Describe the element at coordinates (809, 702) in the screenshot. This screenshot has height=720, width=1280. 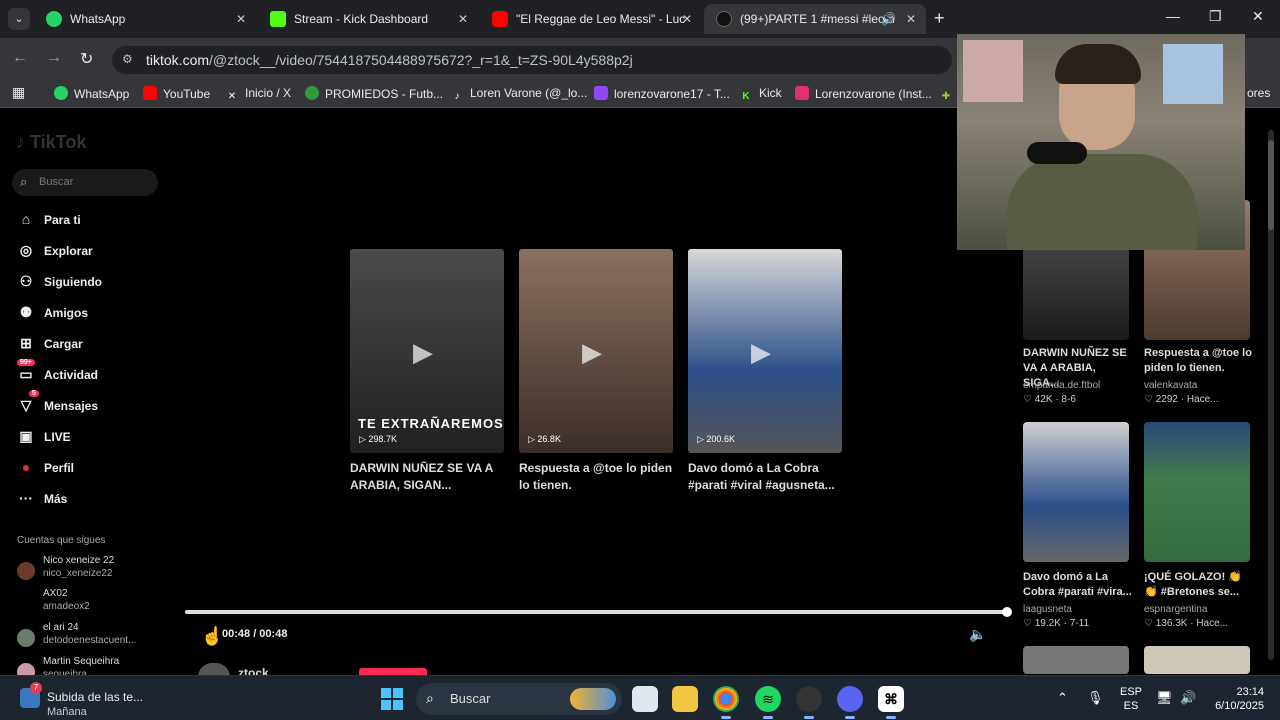
I see `obs-icon` at that location.